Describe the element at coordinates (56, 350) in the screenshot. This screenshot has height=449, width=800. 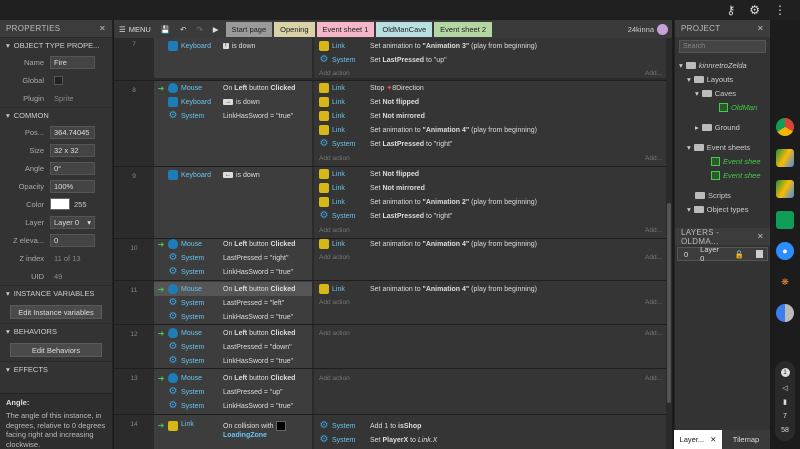
I see `edit-behaviors-button: Edit Behaviors` at that location.